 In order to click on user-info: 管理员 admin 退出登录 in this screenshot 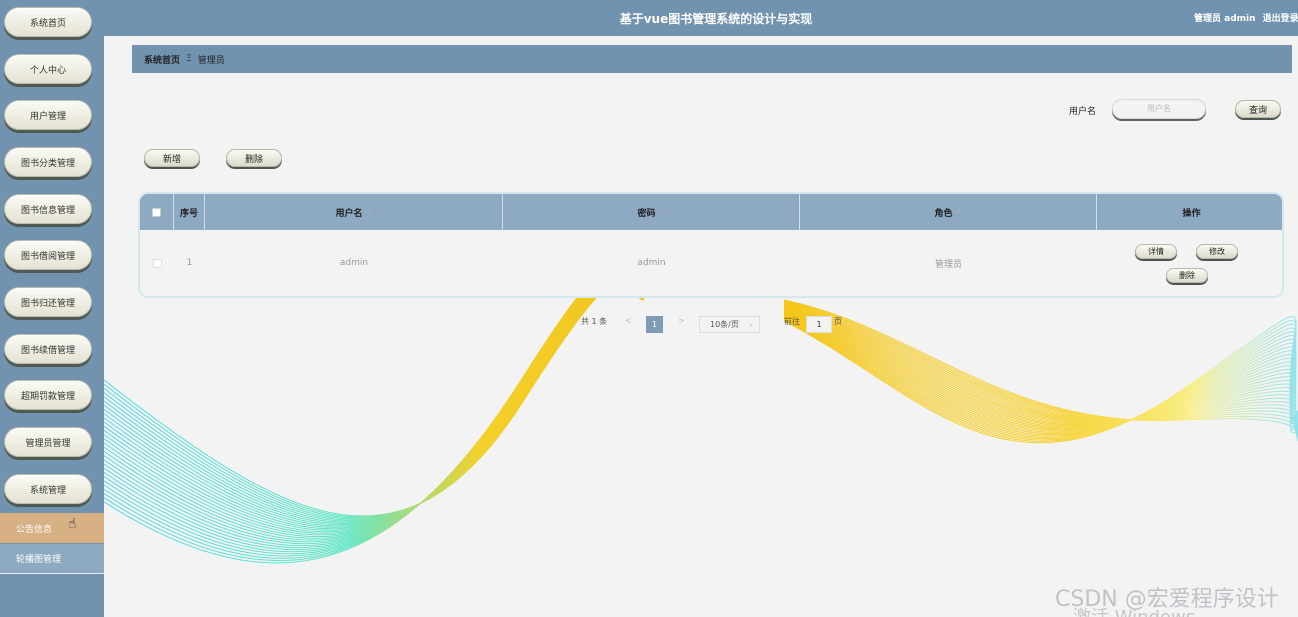, I will do `click(1246, 17)`.